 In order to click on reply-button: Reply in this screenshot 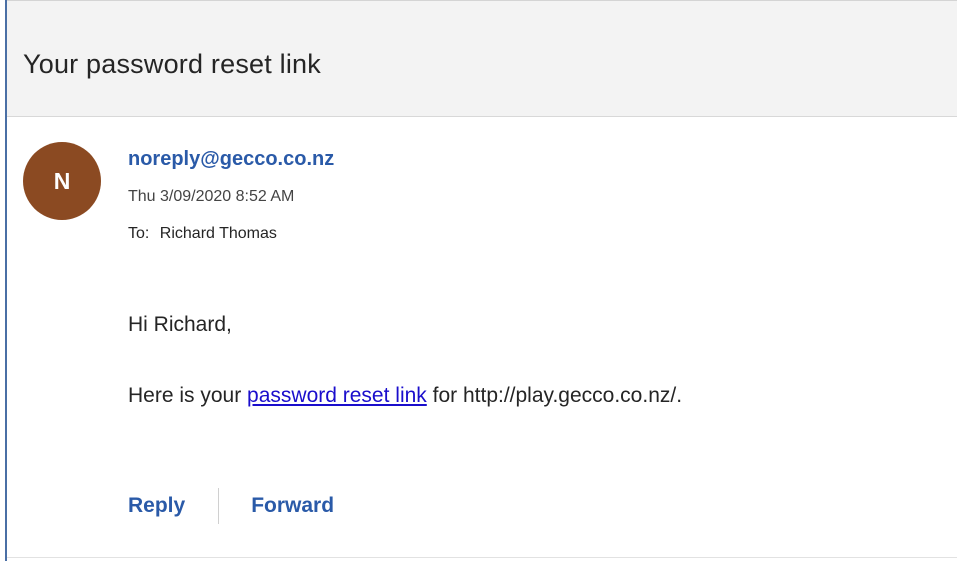, I will do `click(156, 506)`.